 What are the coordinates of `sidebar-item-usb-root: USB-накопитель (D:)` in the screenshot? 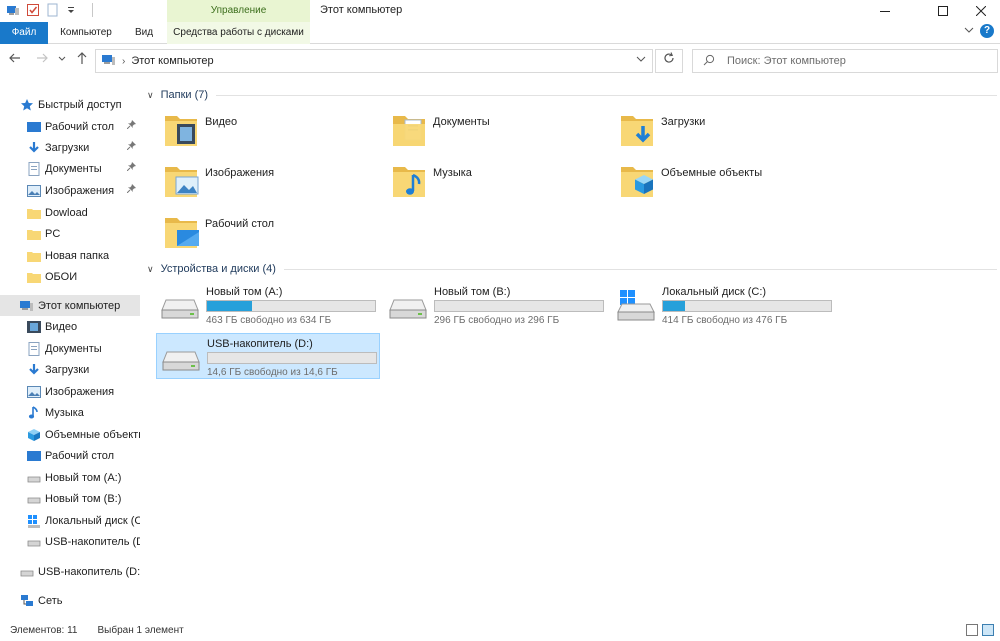 It's located at (70, 571).